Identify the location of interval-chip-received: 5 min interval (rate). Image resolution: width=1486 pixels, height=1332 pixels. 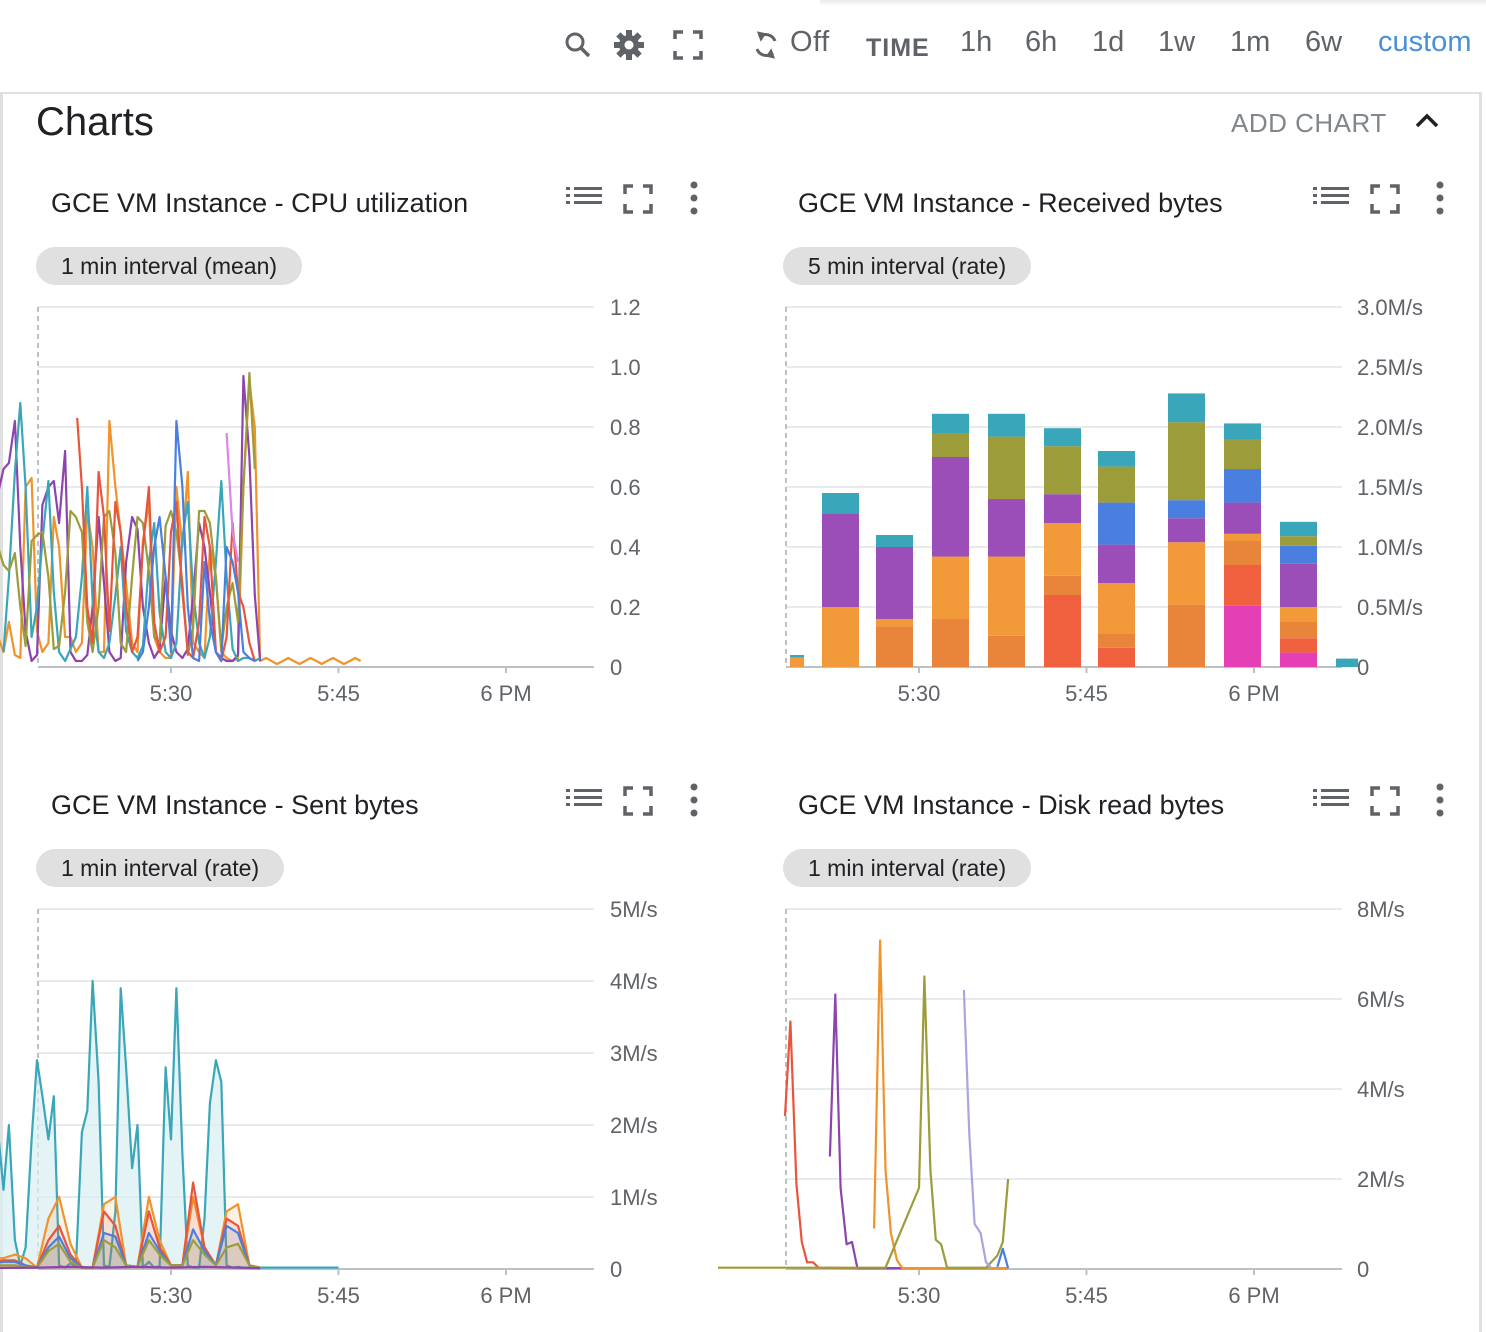
(907, 266).